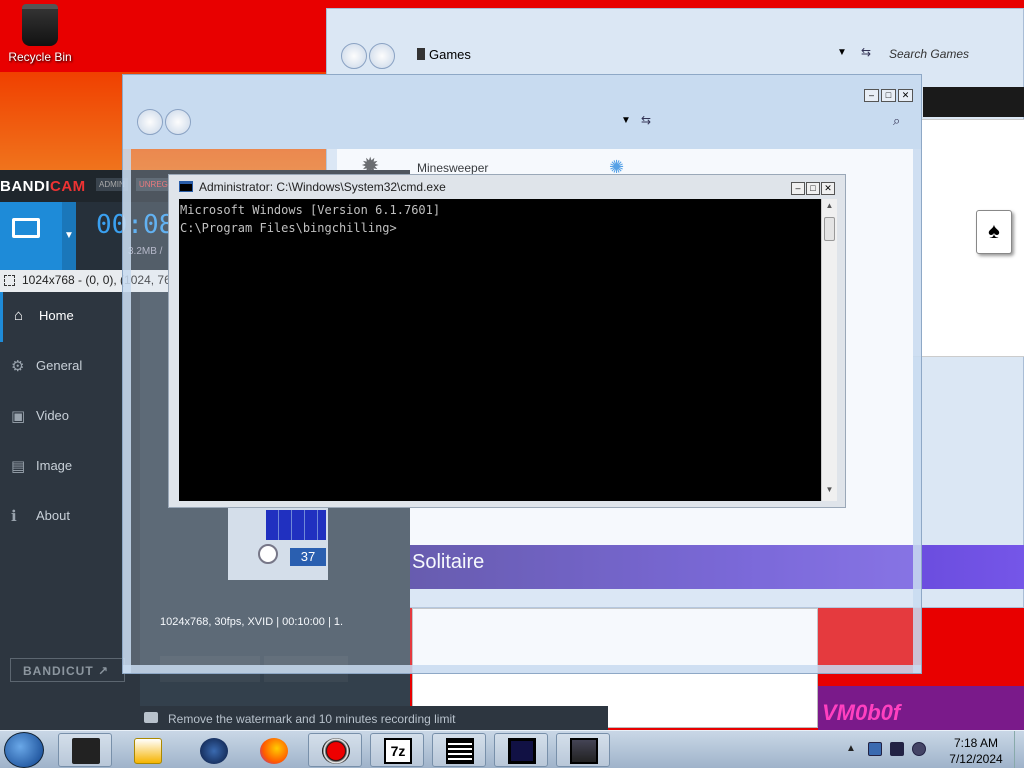  I want to click on recycle-bin-icon, so click(40, 25).